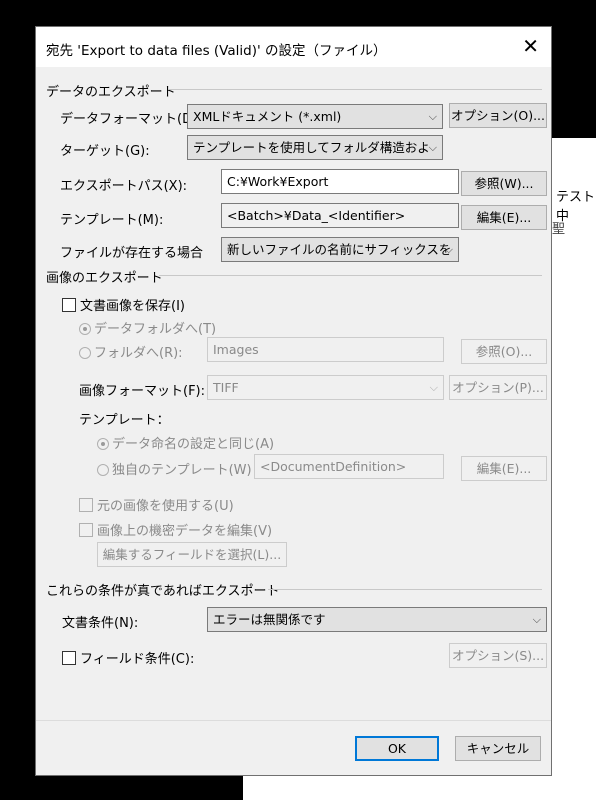  I want to click on to-data-folder-label: データフォルダへ(T), so click(155, 329).